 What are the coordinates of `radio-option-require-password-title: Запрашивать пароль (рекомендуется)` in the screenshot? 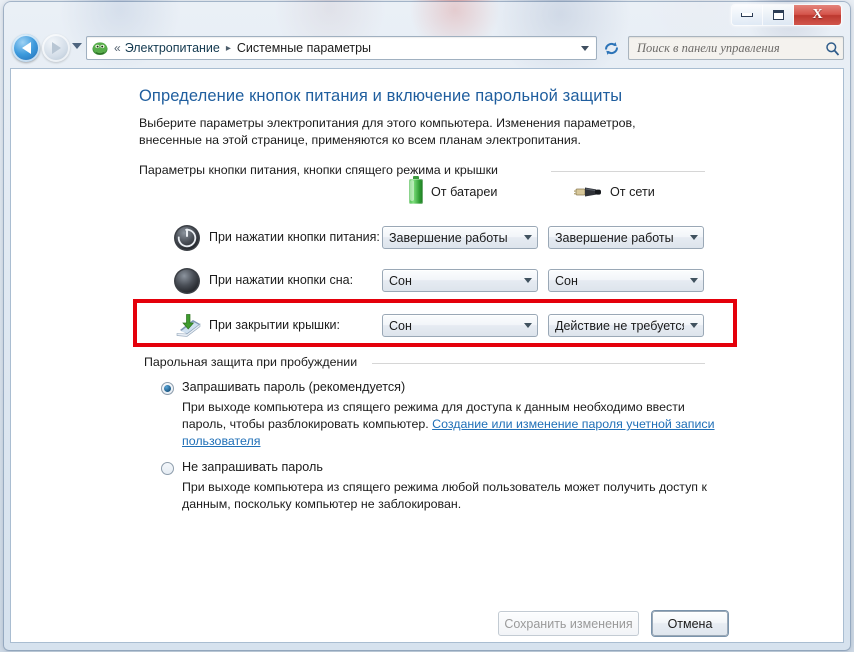 It's located at (294, 387).